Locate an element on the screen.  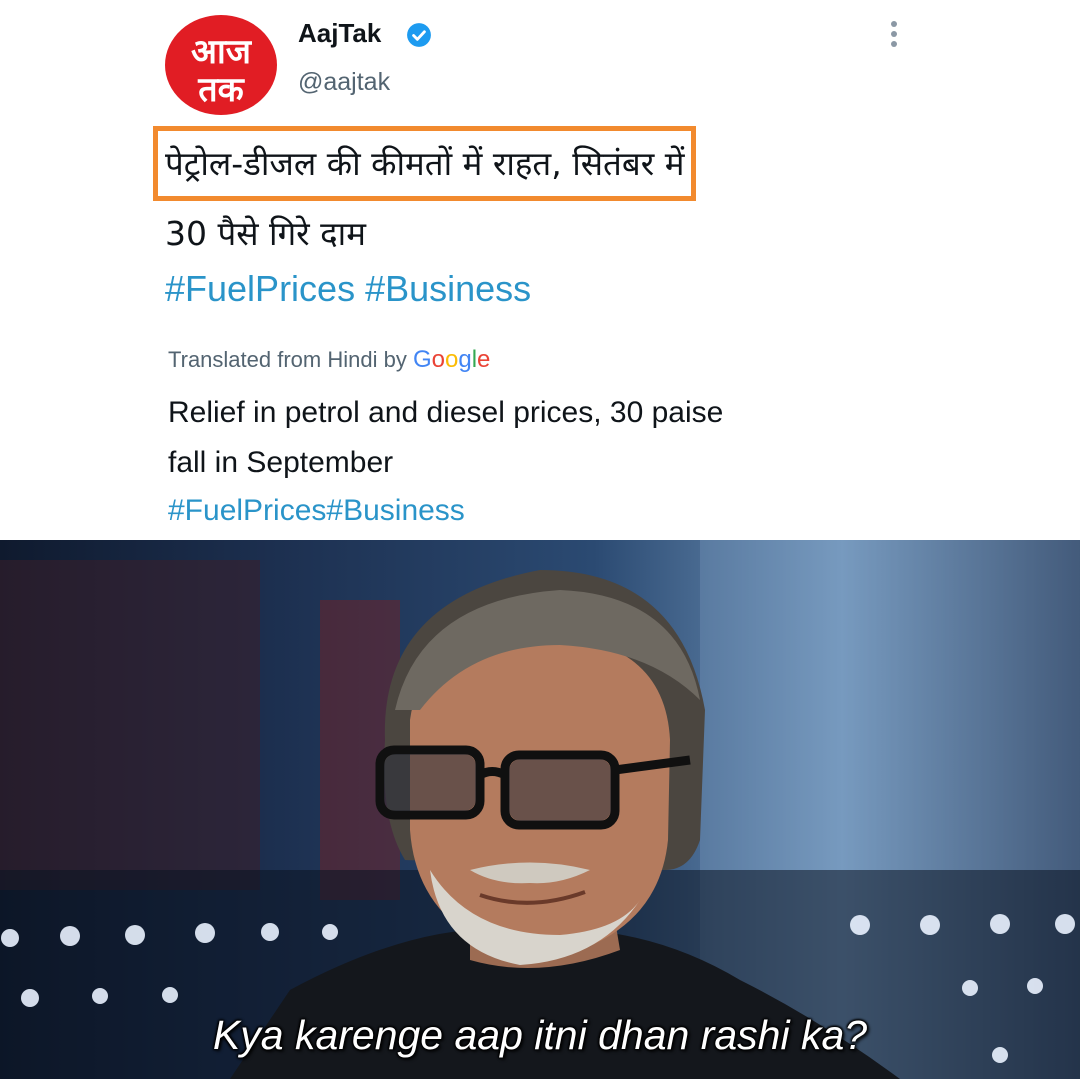
translated-from-text: Translated from Hindi by is located at coordinates (290, 359).